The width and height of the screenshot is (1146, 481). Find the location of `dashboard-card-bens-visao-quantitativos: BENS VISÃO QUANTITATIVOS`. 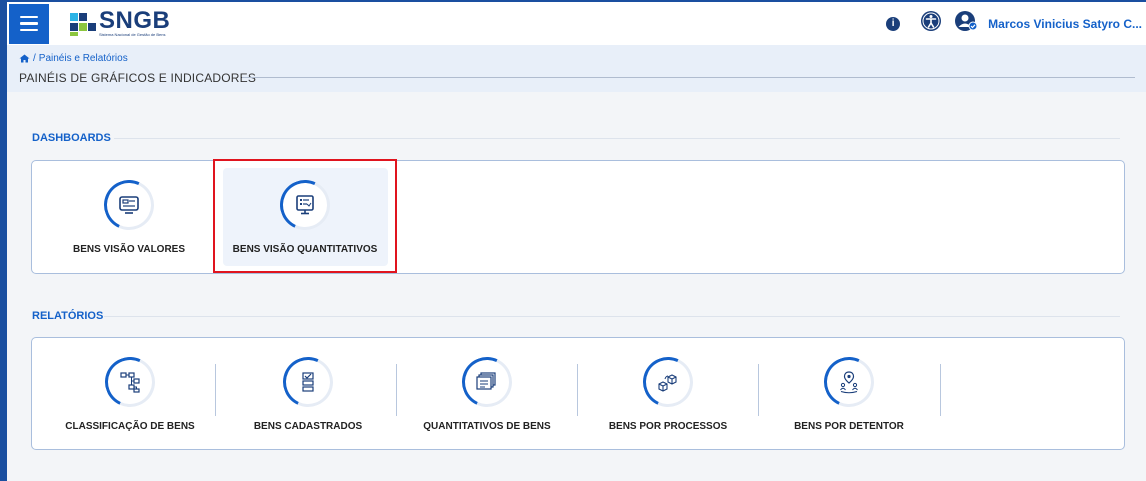

dashboard-card-bens-visao-quantitativos: BENS VISÃO QUANTITATIVOS is located at coordinates (305, 213).